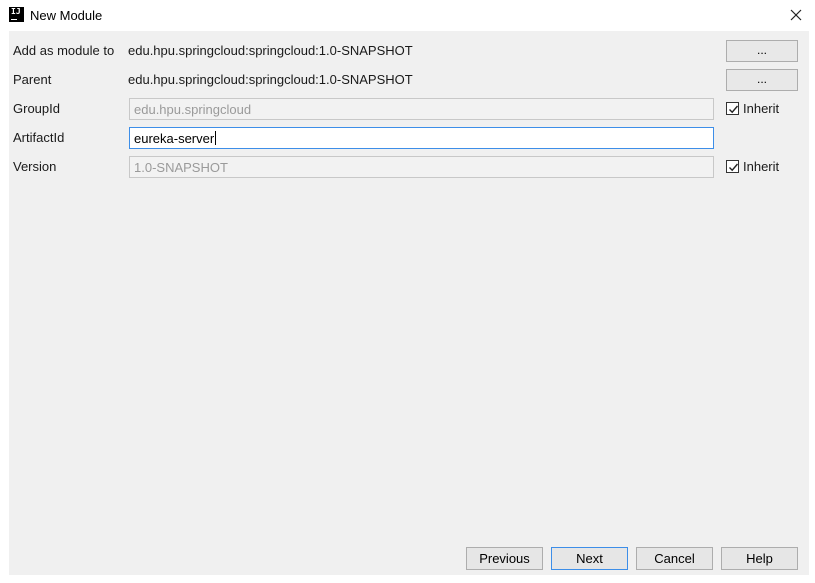 The width and height of the screenshot is (815, 583). What do you see at coordinates (66, 15) in the screenshot?
I see `window-title: New Module` at bounding box center [66, 15].